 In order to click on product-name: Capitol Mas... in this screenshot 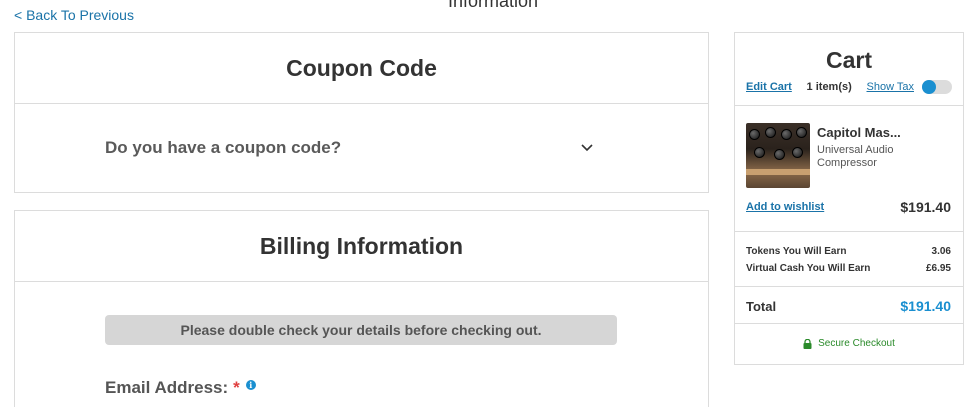, I will do `click(859, 132)`.